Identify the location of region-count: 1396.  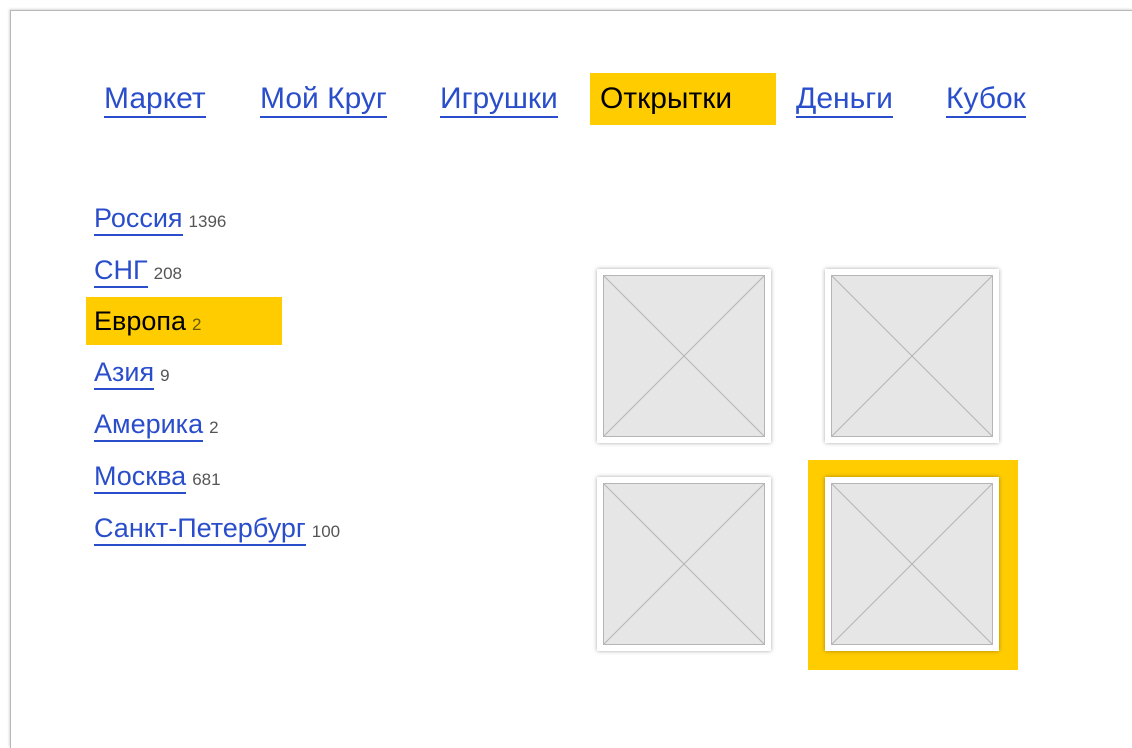
(207, 221).